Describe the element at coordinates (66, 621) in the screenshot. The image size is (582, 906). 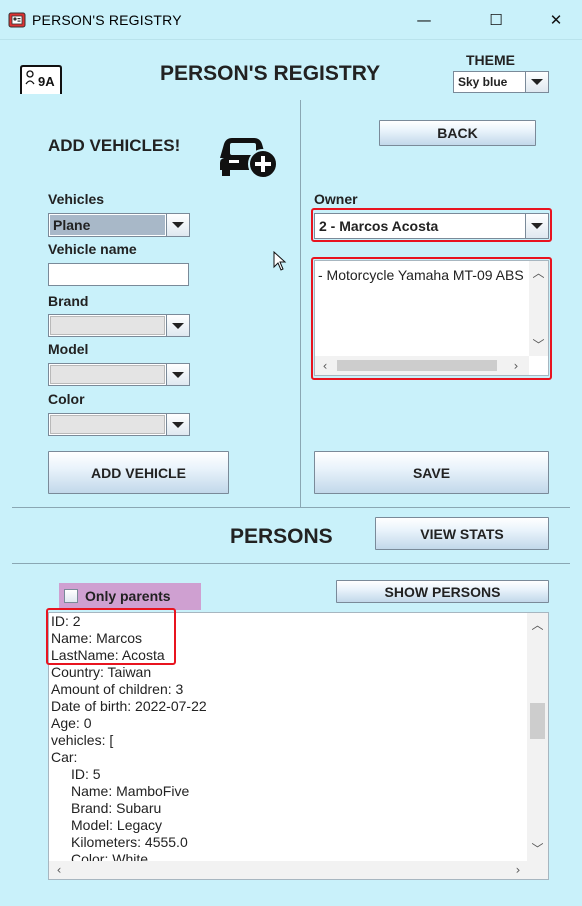
I see `detail-line: ID: 2` at that location.